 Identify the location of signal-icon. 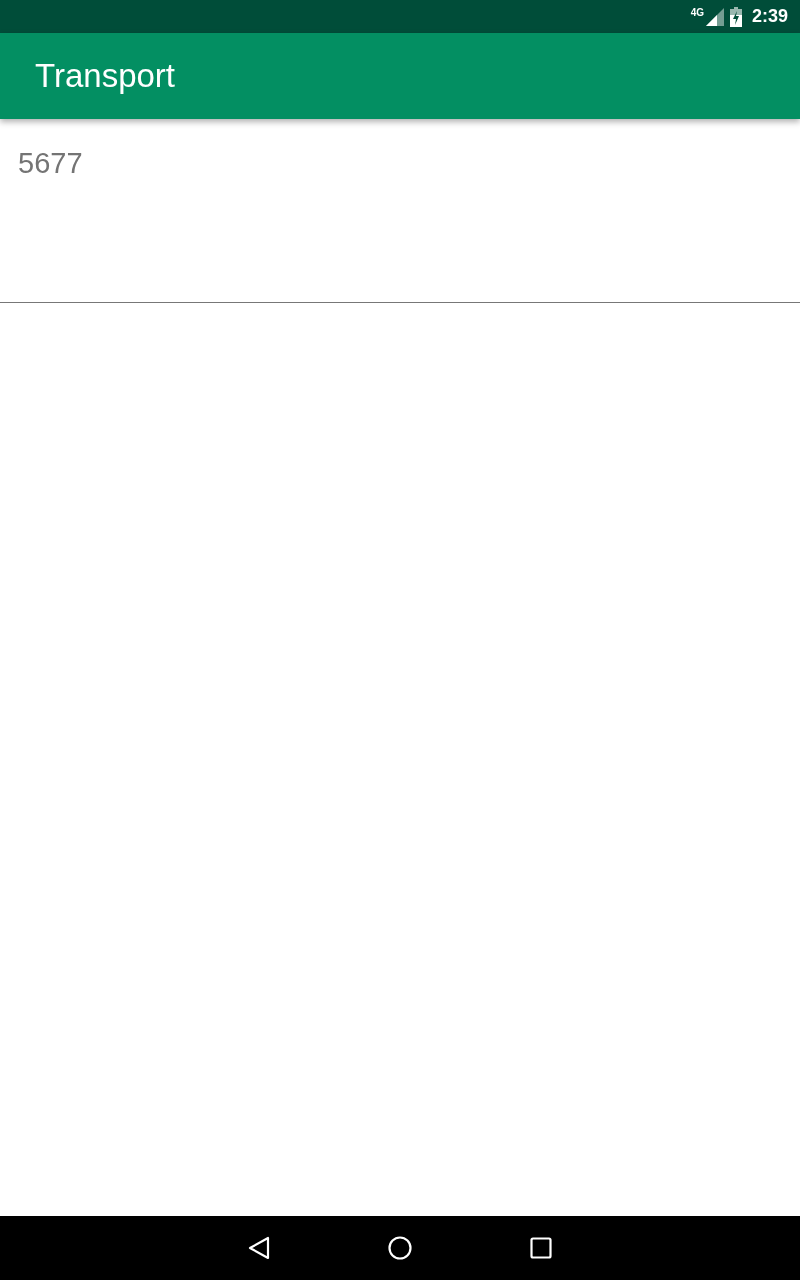
(714, 16).